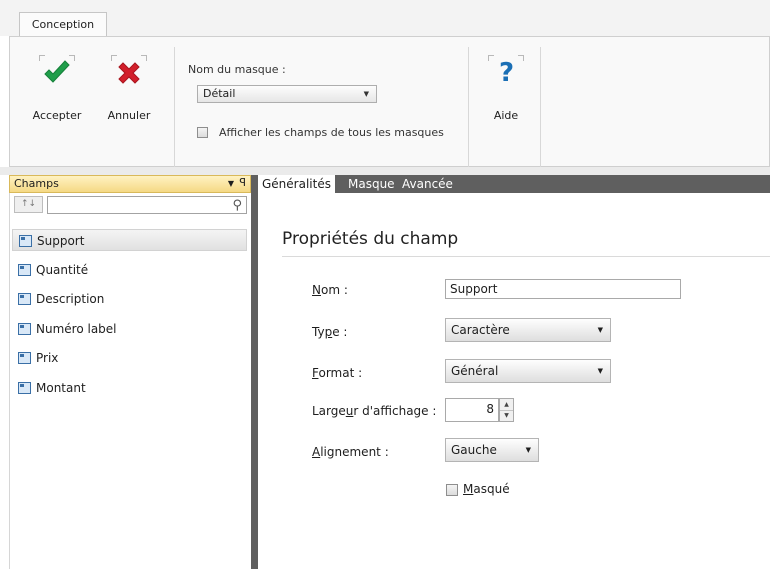 The width and height of the screenshot is (770, 569). Describe the element at coordinates (231, 184) in the screenshot. I see `dropdown-arrow-icon: ▼` at that location.